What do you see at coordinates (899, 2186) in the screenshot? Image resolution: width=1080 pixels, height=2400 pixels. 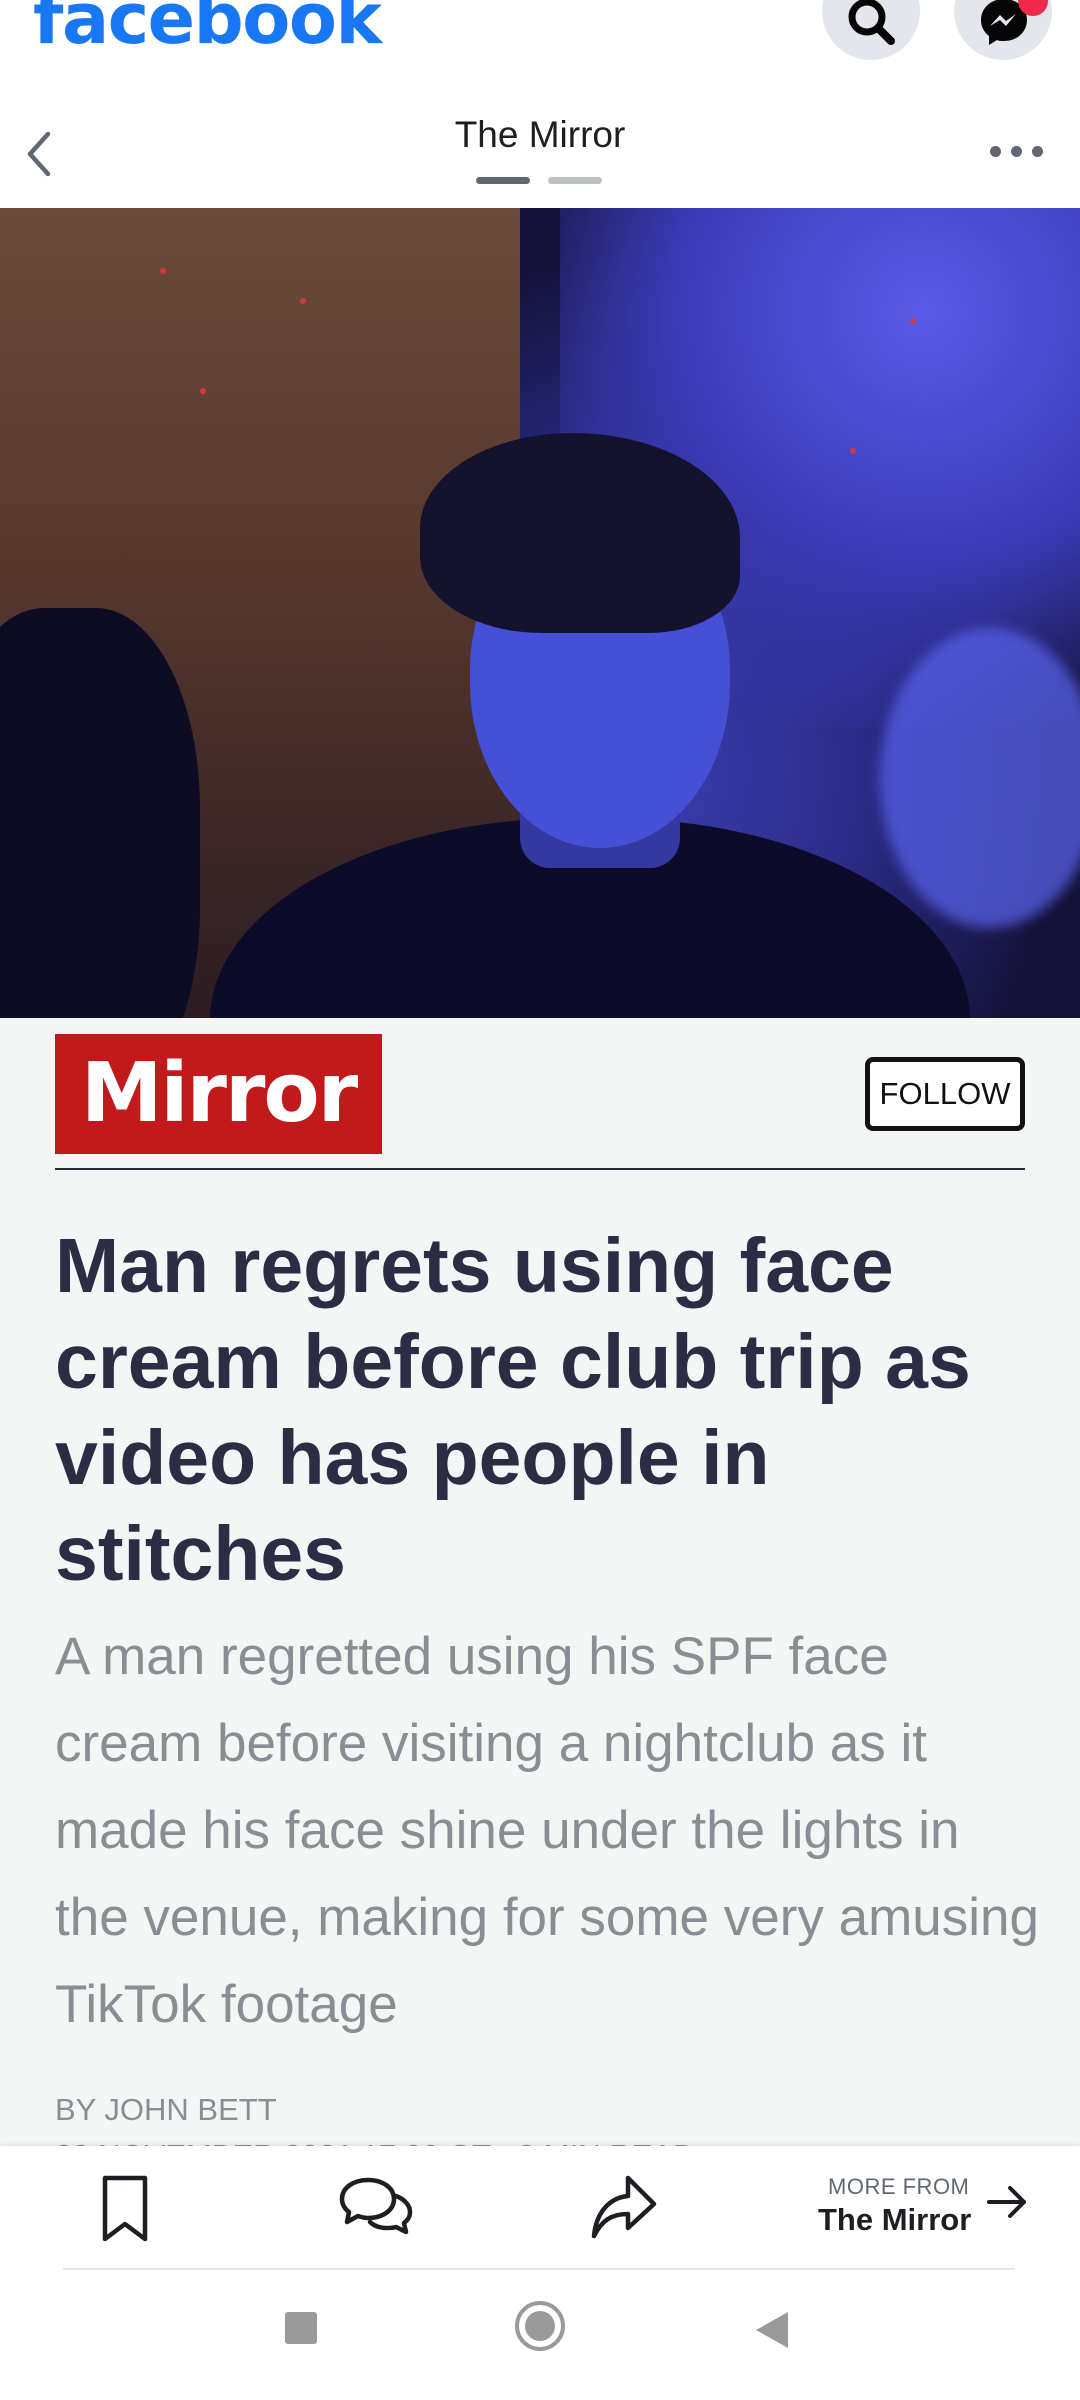 I see `more-from-label: MORE FROM` at bounding box center [899, 2186].